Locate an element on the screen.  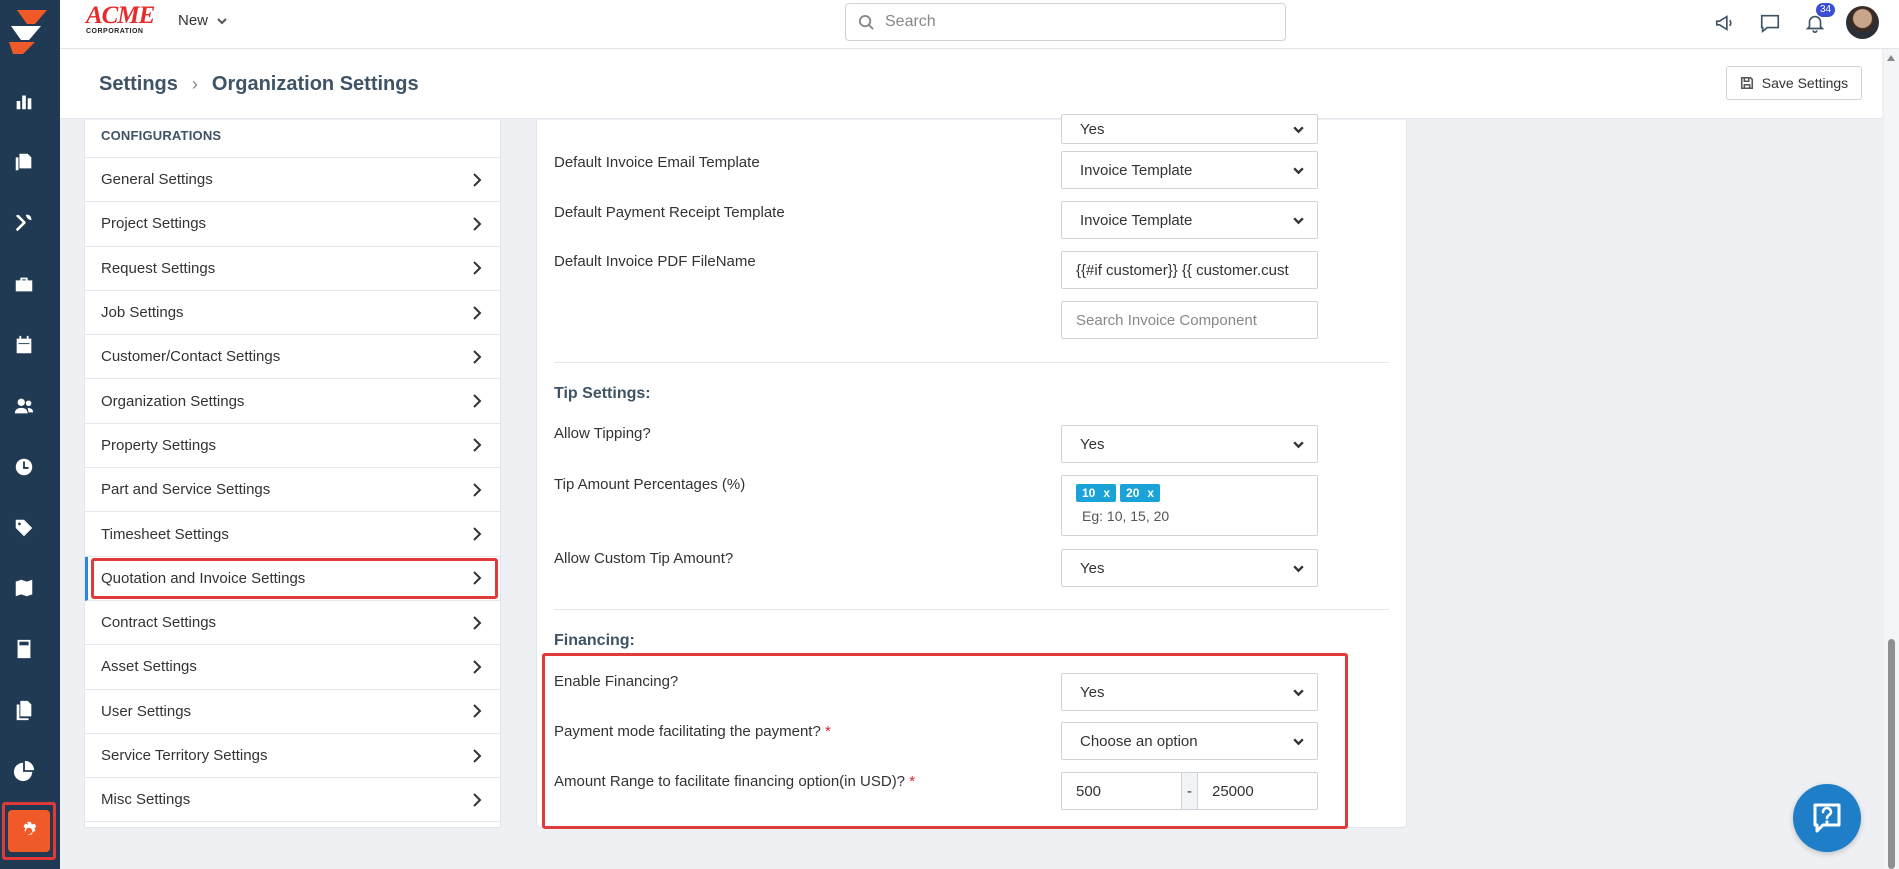
settings-category-item: Contract Settings is located at coordinates (292, 623).